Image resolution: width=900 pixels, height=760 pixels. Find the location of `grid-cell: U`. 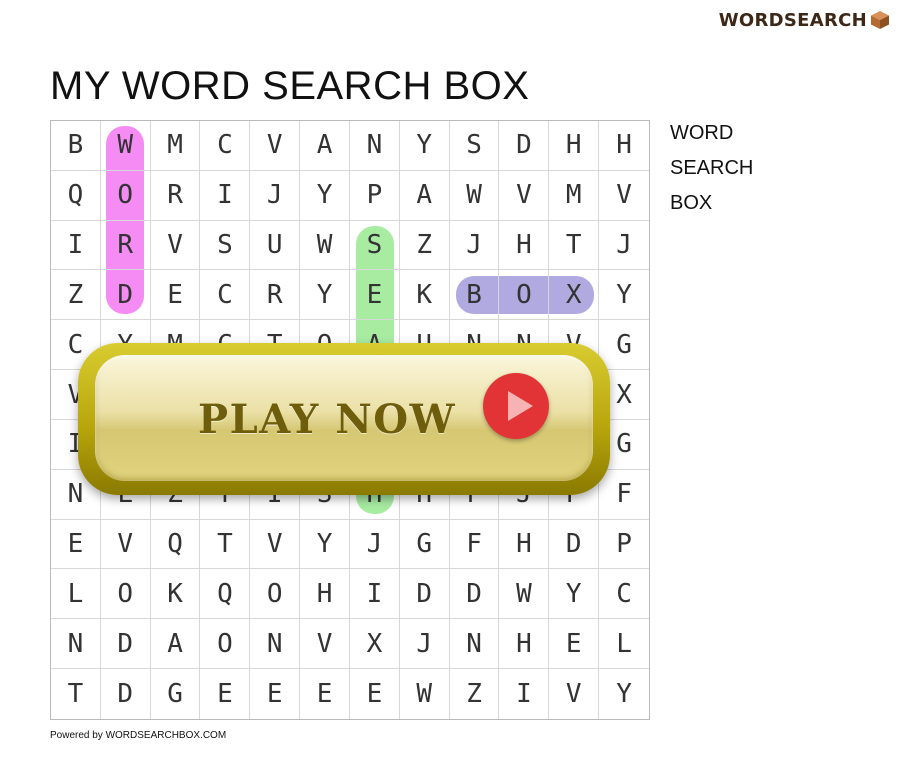

grid-cell: U is located at coordinates (275, 245).